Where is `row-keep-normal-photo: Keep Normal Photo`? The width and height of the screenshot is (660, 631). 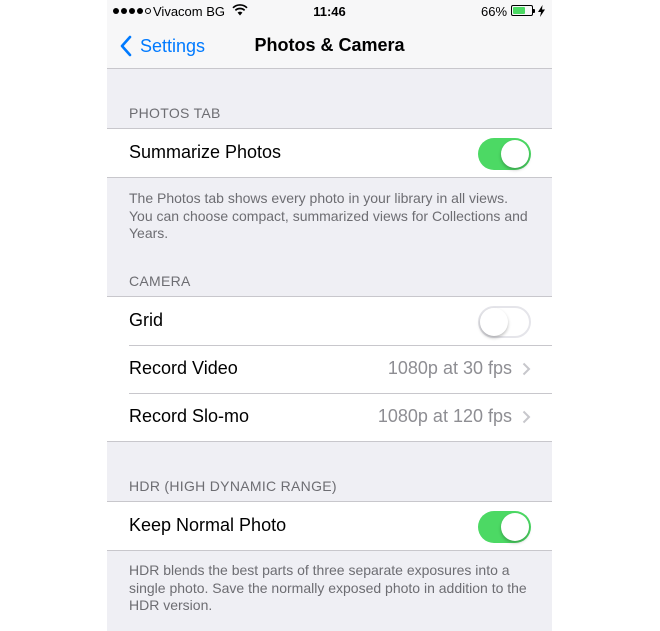 row-keep-normal-photo: Keep Normal Photo is located at coordinates (329, 526).